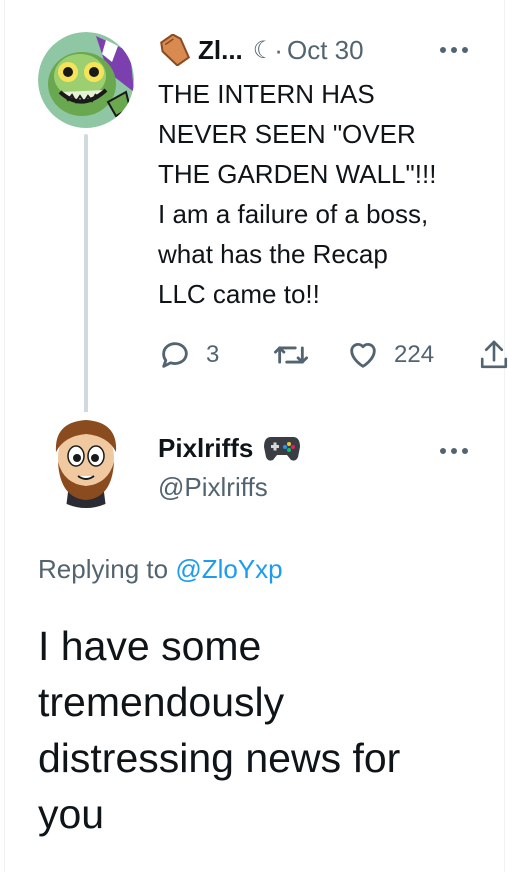  What do you see at coordinates (228, 569) in the screenshot?
I see `replying-handle-link: @ZloYxp` at bounding box center [228, 569].